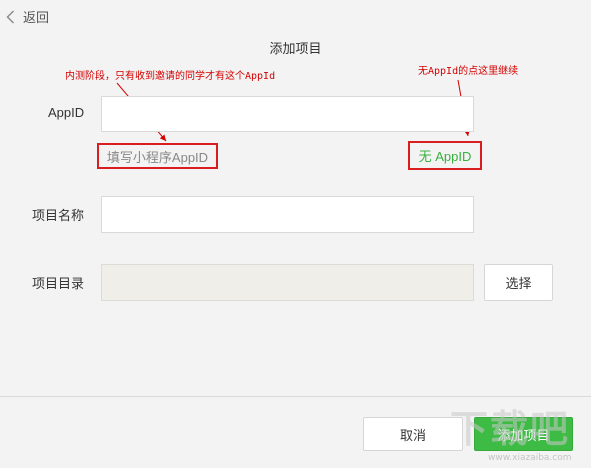 The height and width of the screenshot is (468, 591). Describe the element at coordinates (530, 458) in the screenshot. I see `watermark-url: www.xiazaiba.com` at that location.